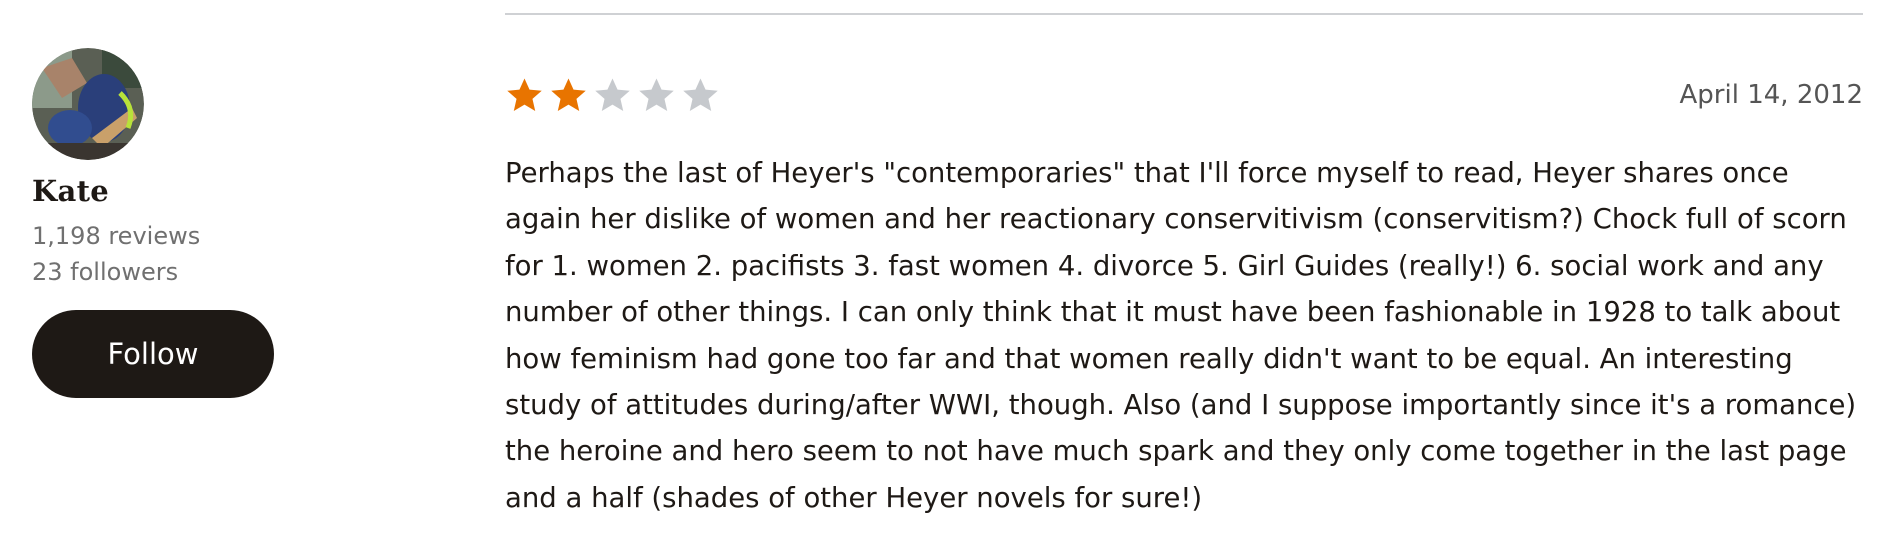  Describe the element at coordinates (1184, 14) in the screenshot. I see `section-divider` at that location.